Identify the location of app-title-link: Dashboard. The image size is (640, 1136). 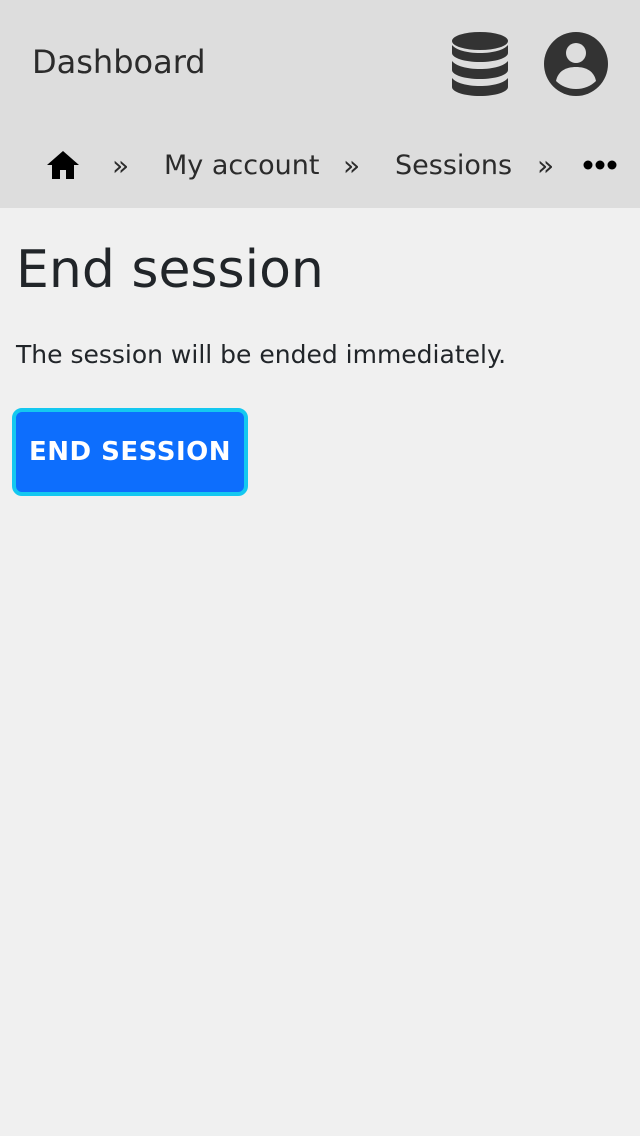
(119, 62).